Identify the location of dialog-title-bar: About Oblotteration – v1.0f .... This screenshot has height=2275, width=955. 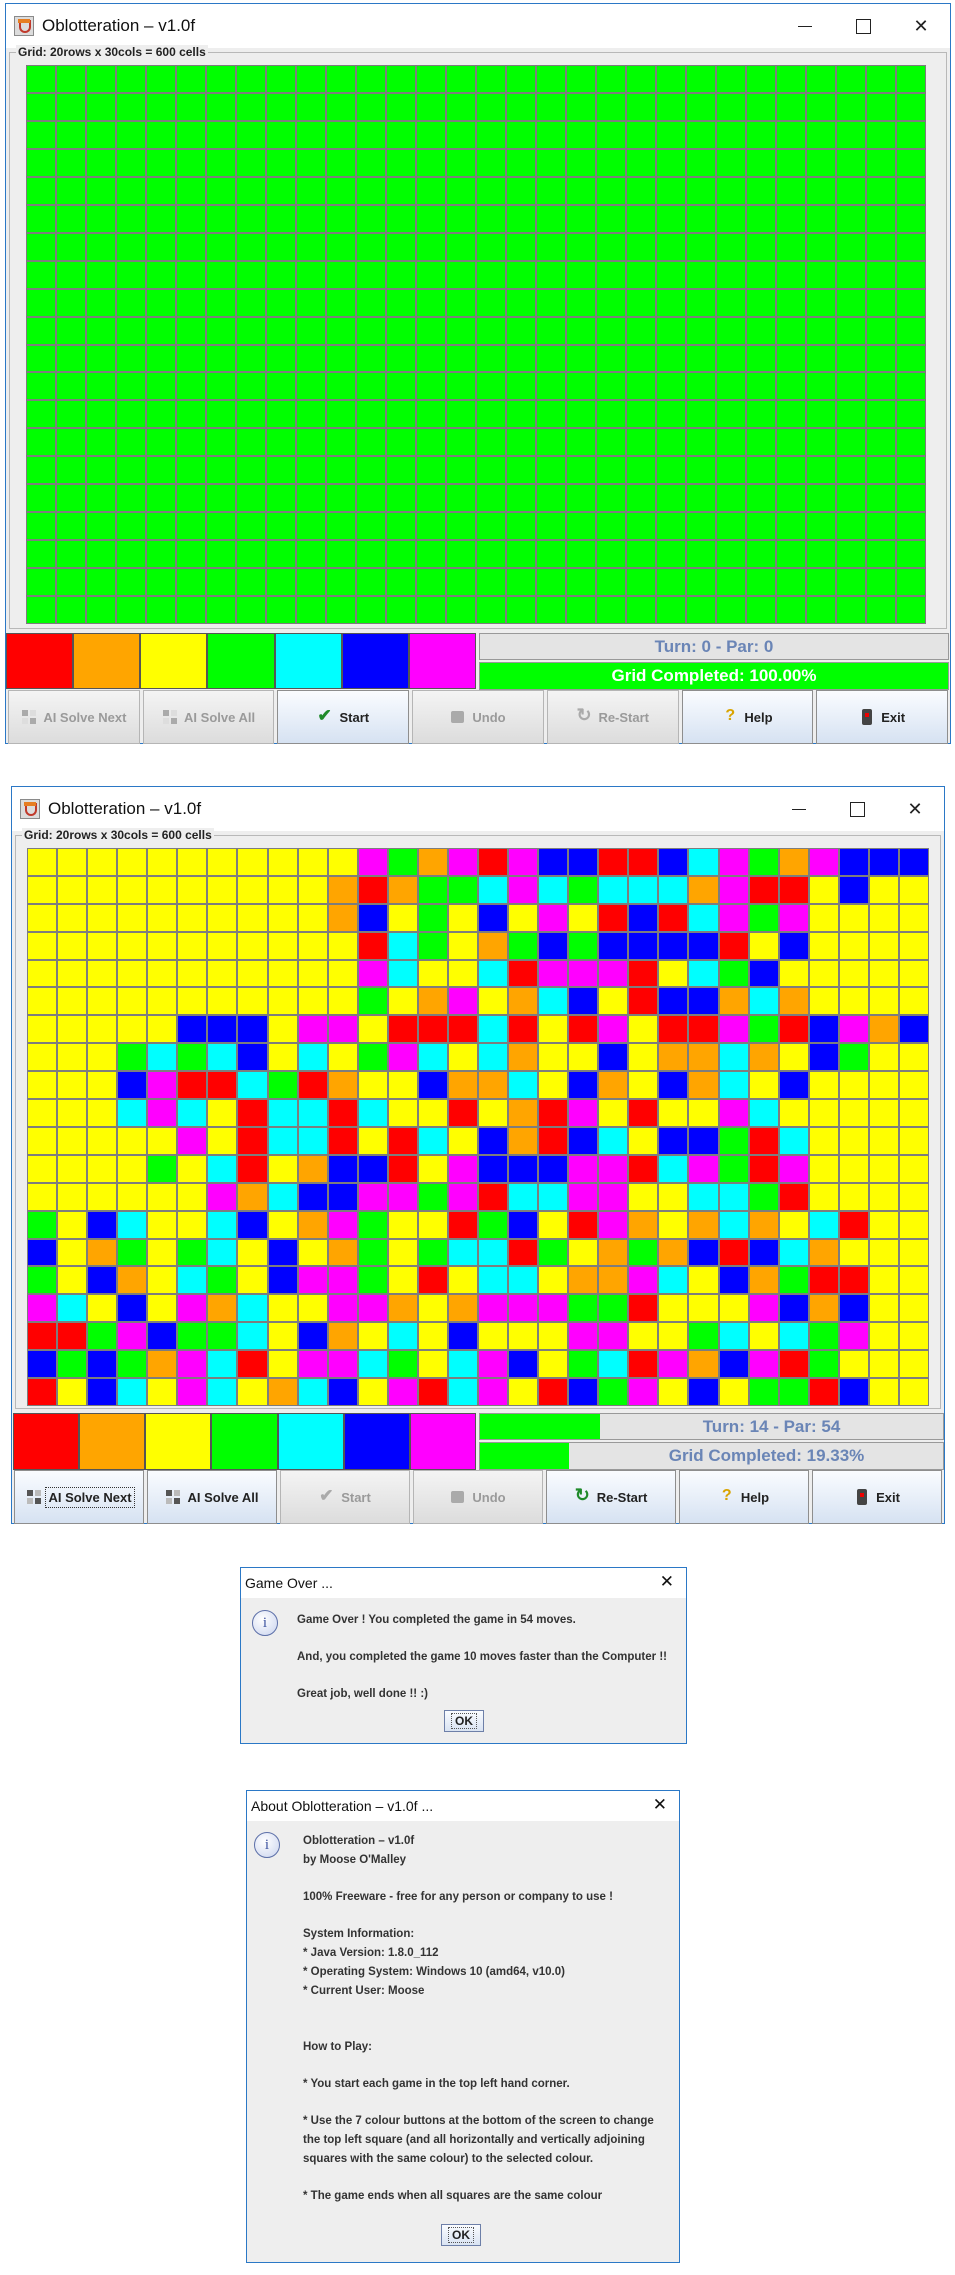
(463, 1806).